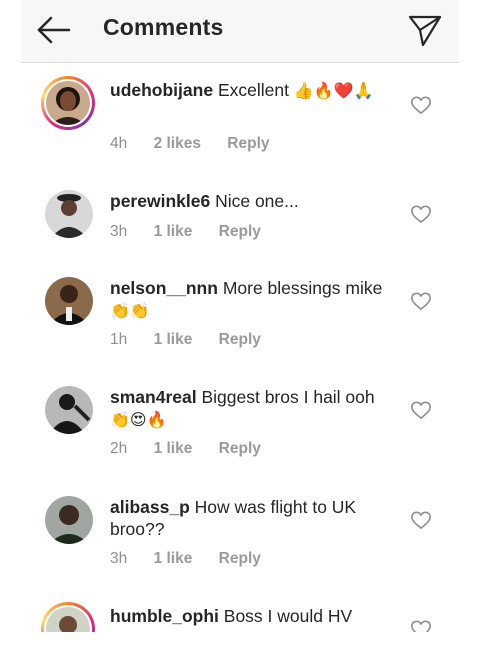  Describe the element at coordinates (163, 27) in the screenshot. I see `page-title: Comments` at that location.